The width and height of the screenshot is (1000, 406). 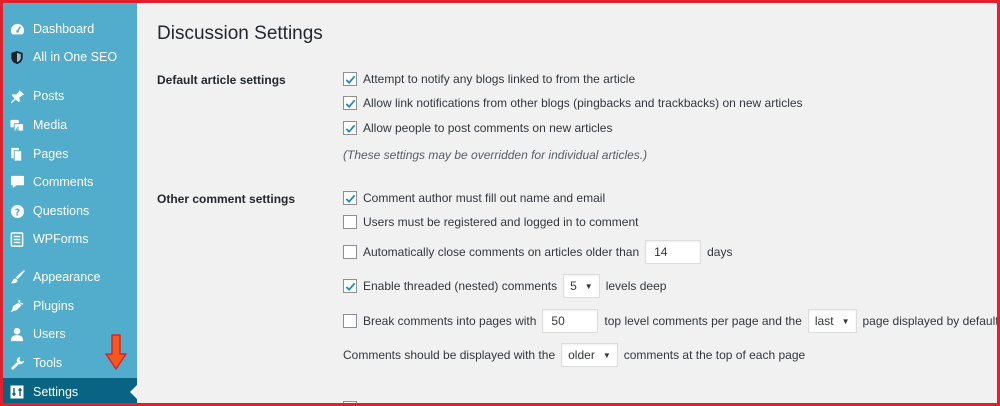 What do you see at coordinates (61, 211) in the screenshot?
I see `sidebar-item-label: Questions` at bounding box center [61, 211].